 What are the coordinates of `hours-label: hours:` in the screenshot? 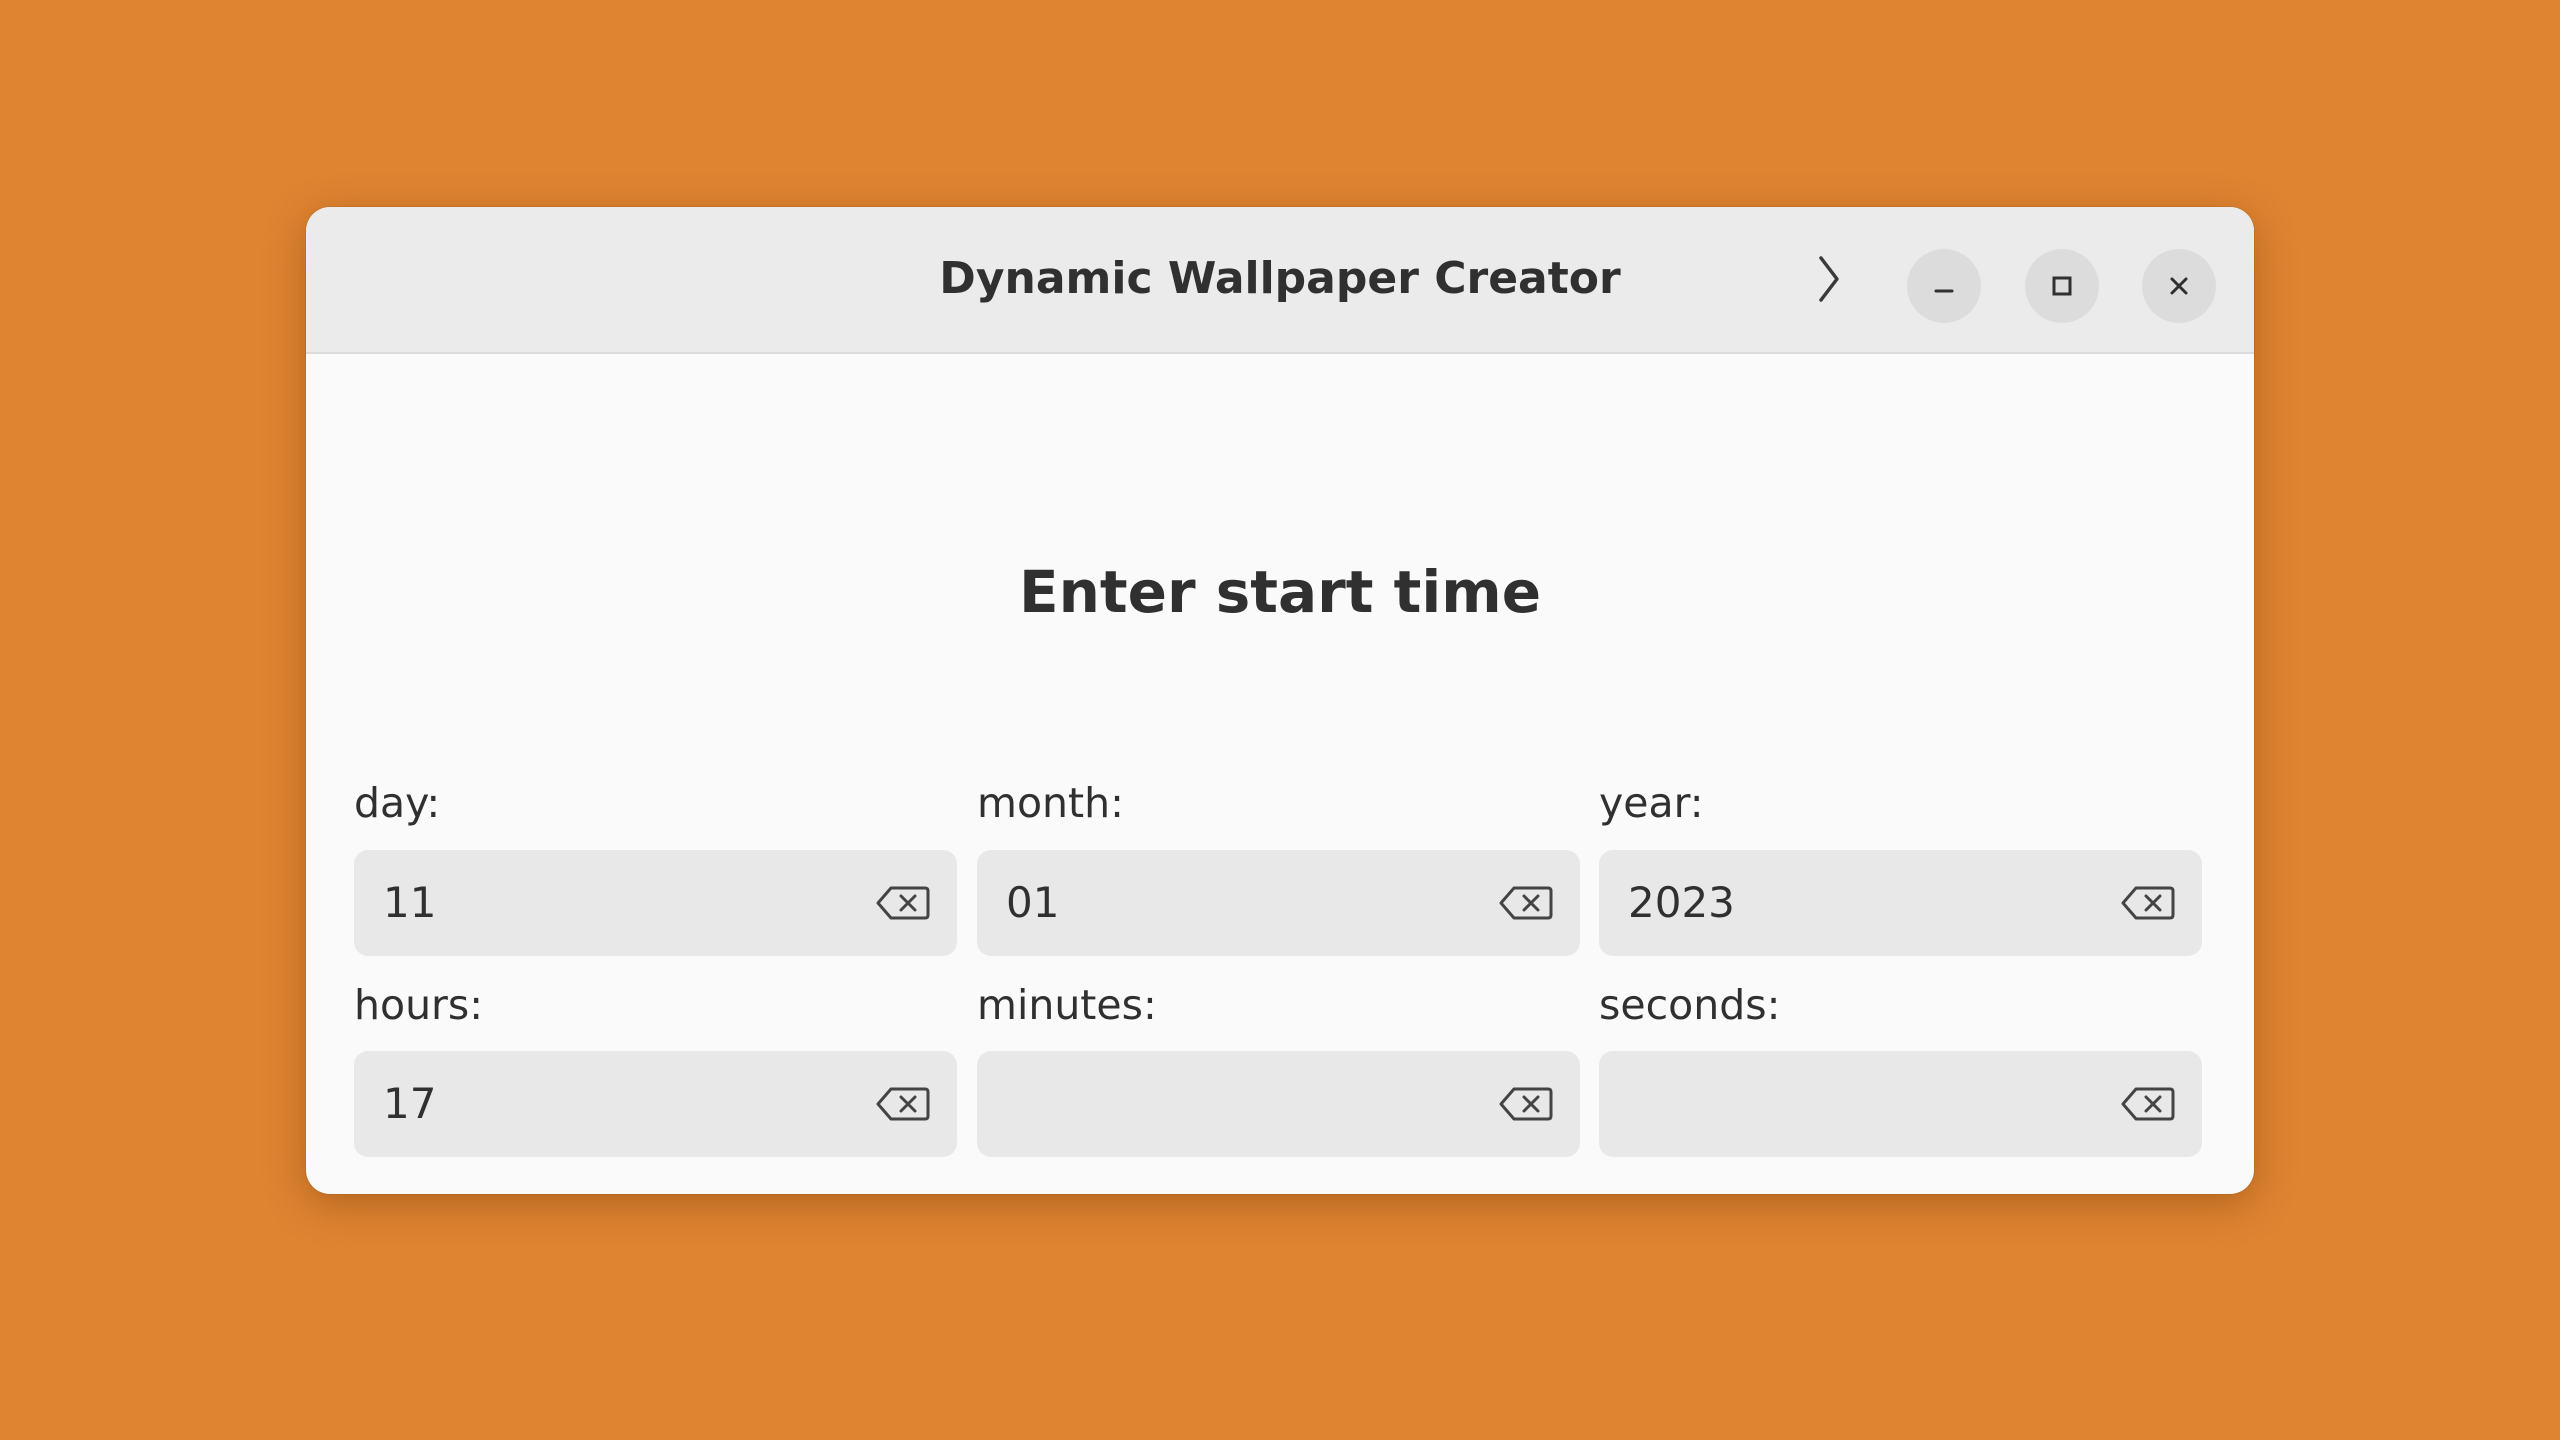 It's located at (419, 1005).